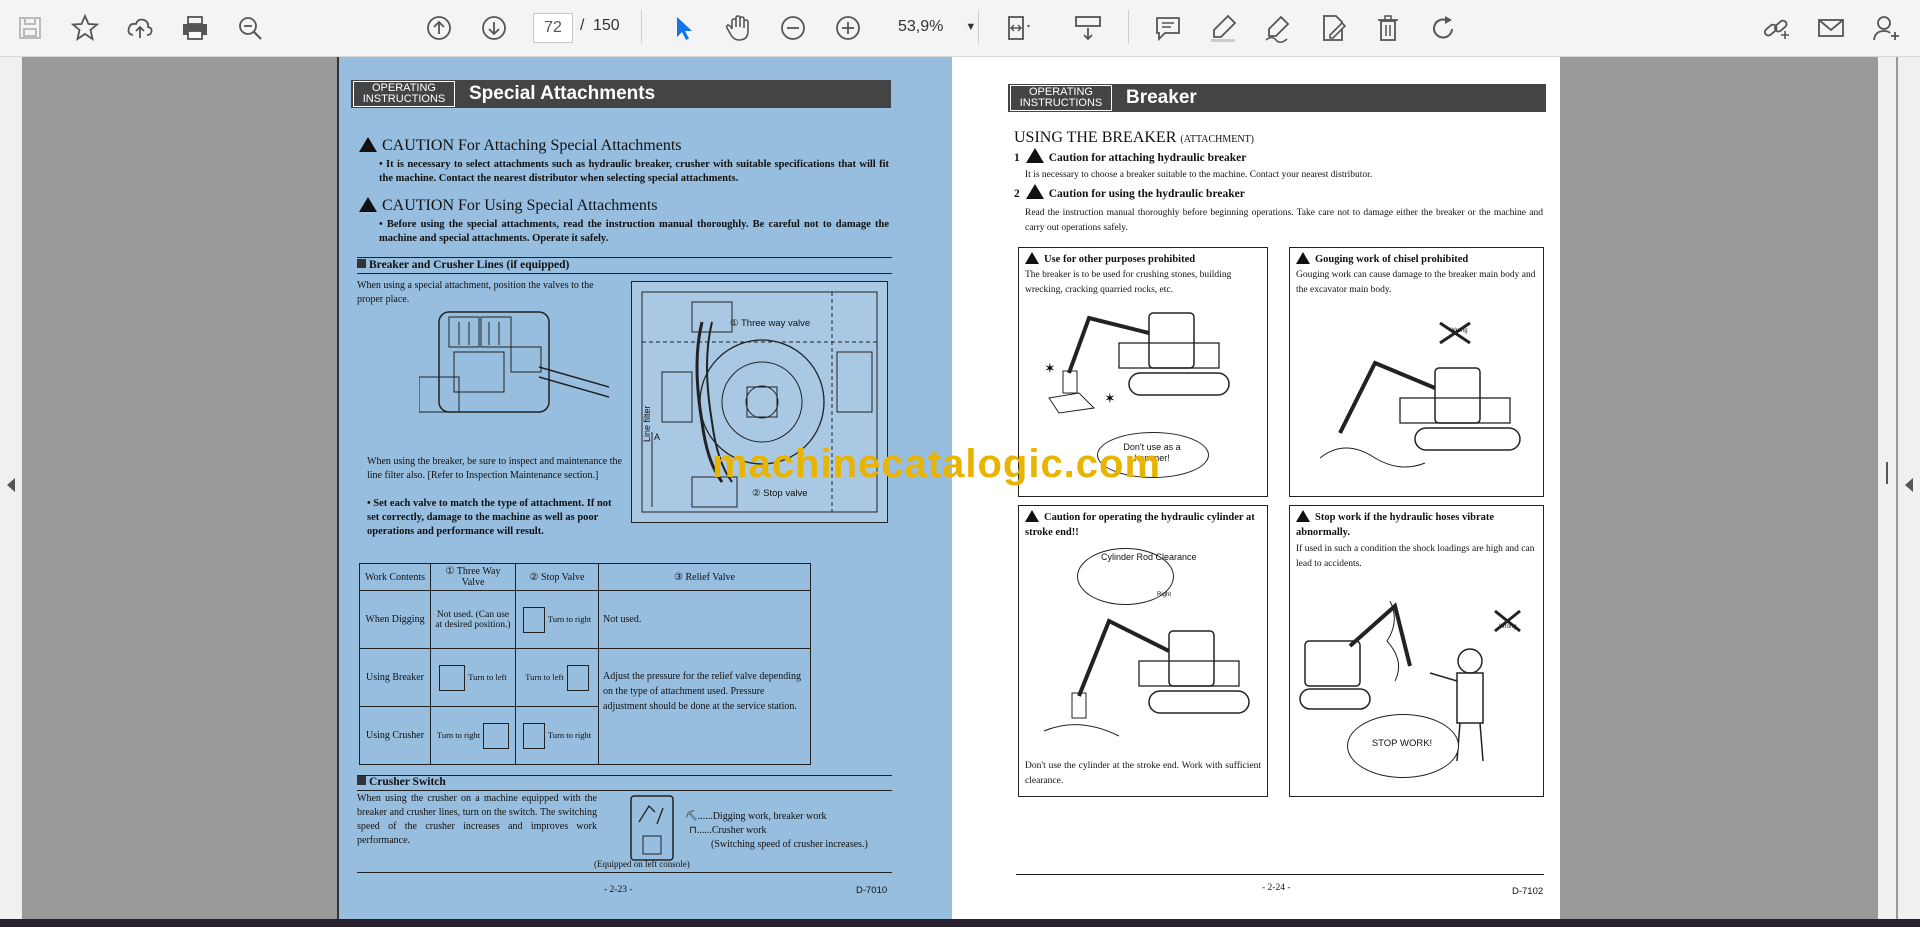 Image resolution: width=1920 pixels, height=927 pixels. I want to click on machine-top-view-illustration, so click(514, 362).